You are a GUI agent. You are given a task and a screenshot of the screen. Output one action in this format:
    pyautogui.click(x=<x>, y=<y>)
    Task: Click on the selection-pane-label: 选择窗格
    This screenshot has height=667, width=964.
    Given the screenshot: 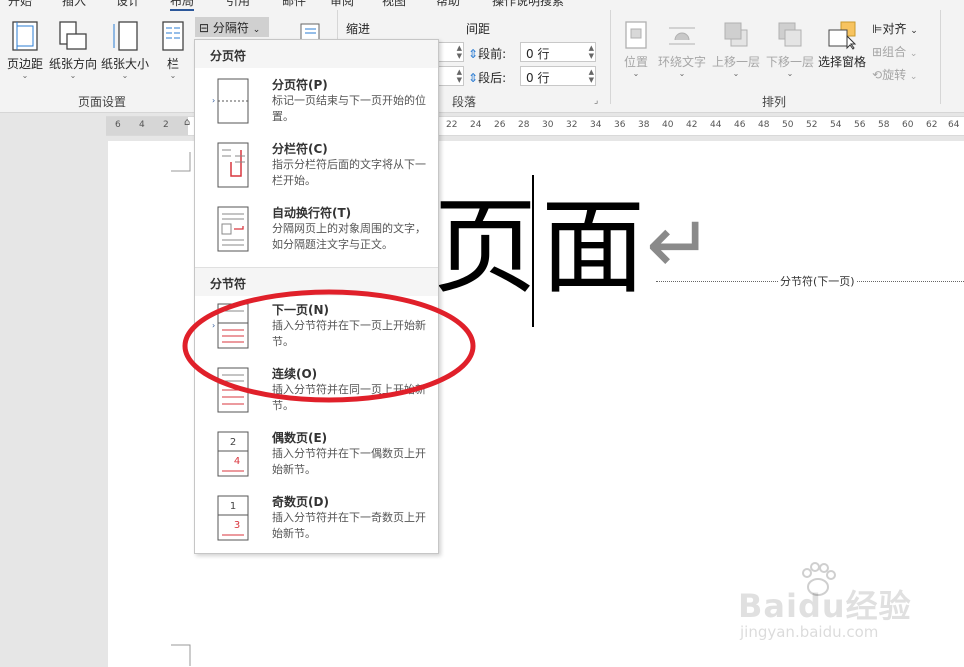 What is the action you would take?
    pyautogui.click(x=841, y=62)
    